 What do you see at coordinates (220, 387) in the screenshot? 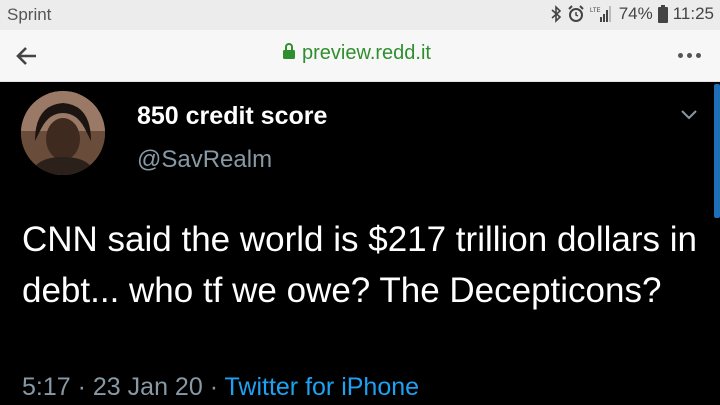
I see `tweet-meta: 5:17 · 23 Jan 20 · Twitter for iPhone` at bounding box center [220, 387].